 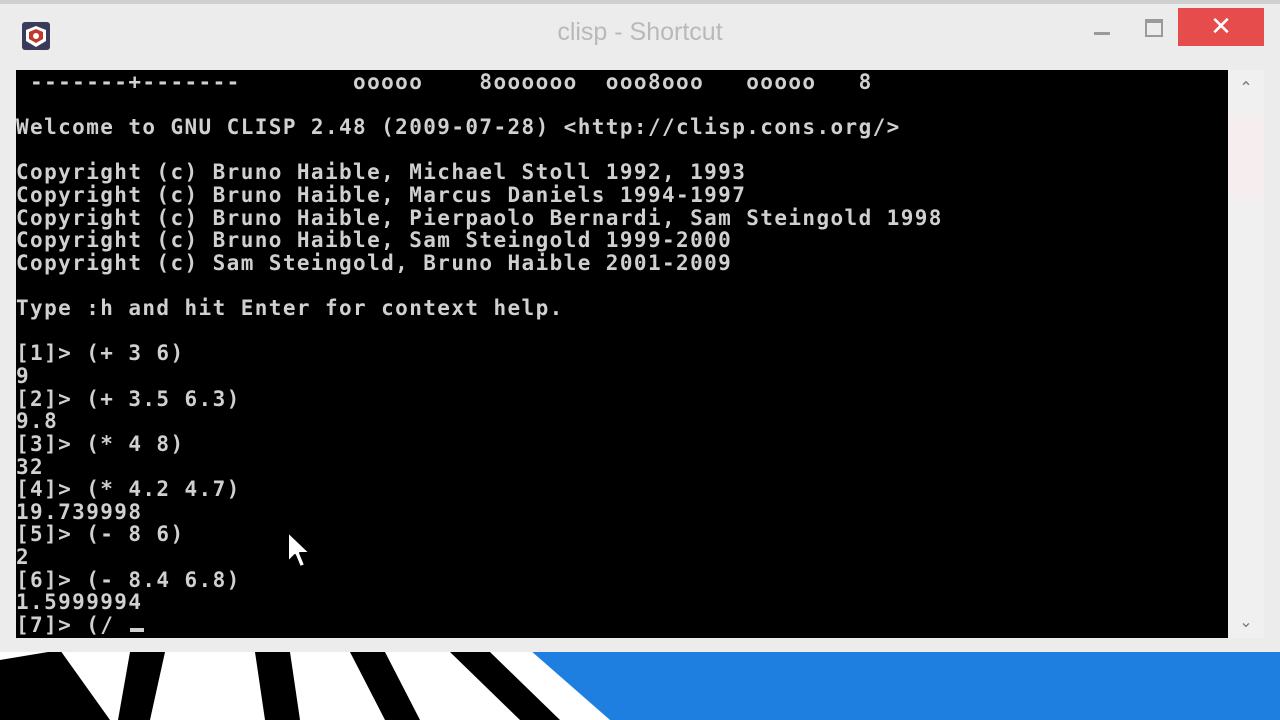 What do you see at coordinates (1246, 354) in the screenshot?
I see `vertical-scrollbar: ⌃ ⌄` at bounding box center [1246, 354].